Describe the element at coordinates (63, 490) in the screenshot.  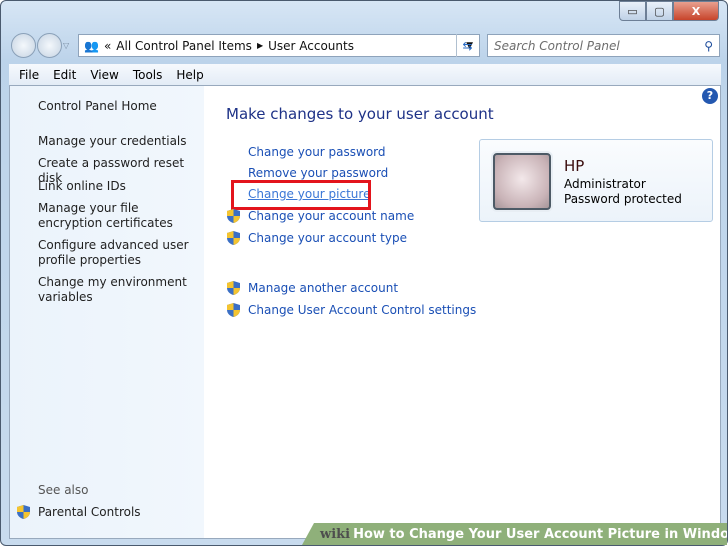
I see `see-also-label: See also` at that location.